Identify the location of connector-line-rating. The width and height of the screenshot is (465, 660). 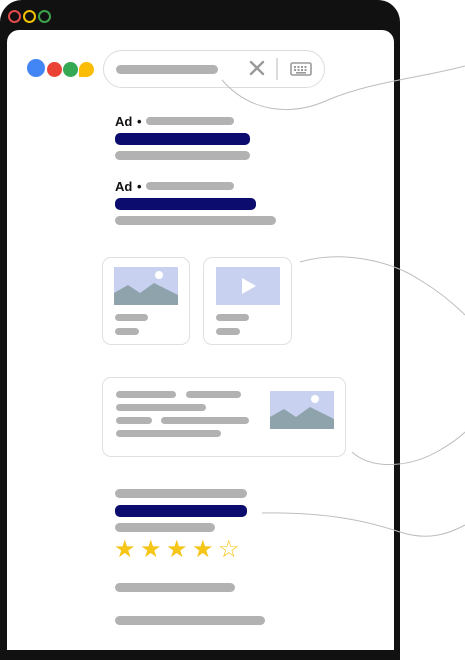
(363, 524).